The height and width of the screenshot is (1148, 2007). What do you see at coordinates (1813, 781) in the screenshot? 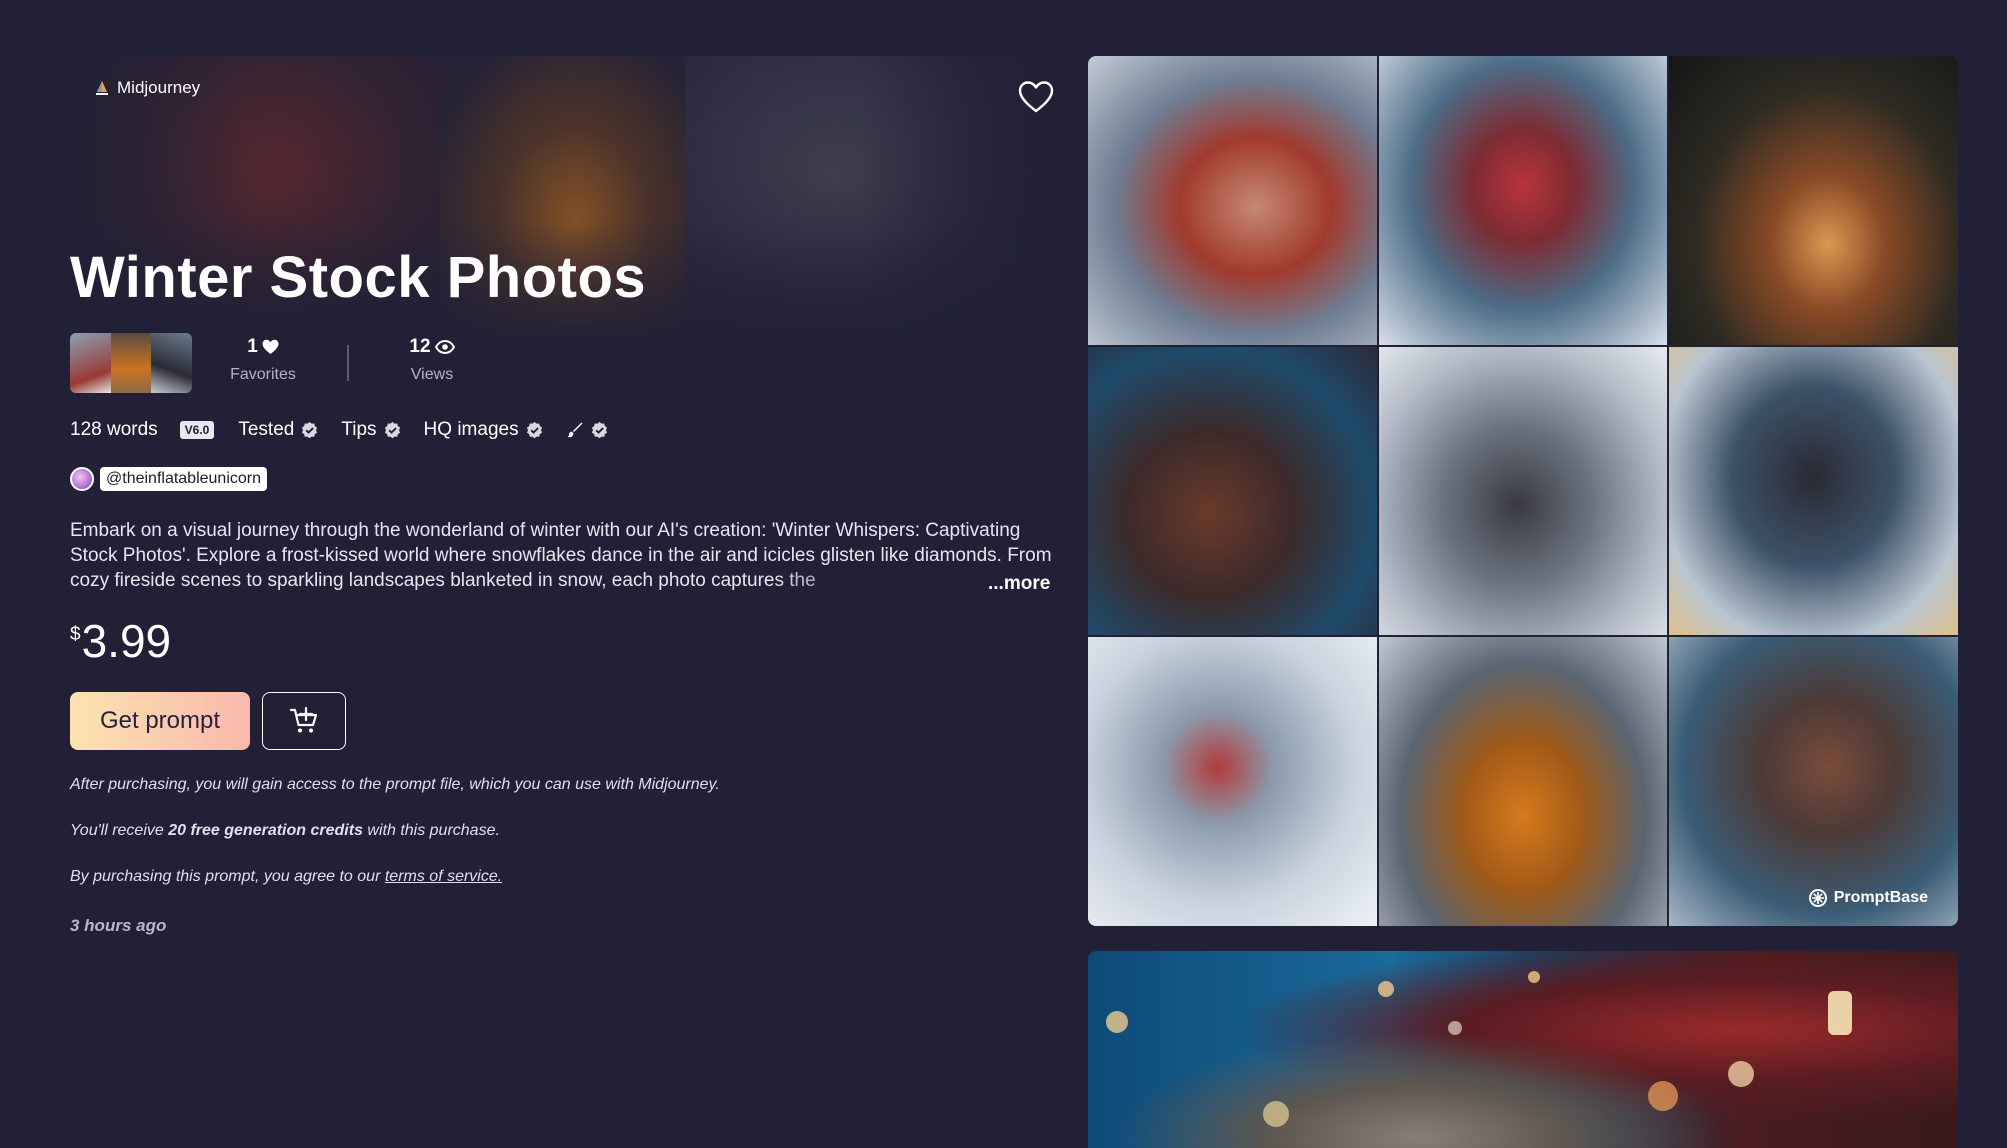
I see `gallery-image-snowboarder: PromptBase` at bounding box center [1813, 781].